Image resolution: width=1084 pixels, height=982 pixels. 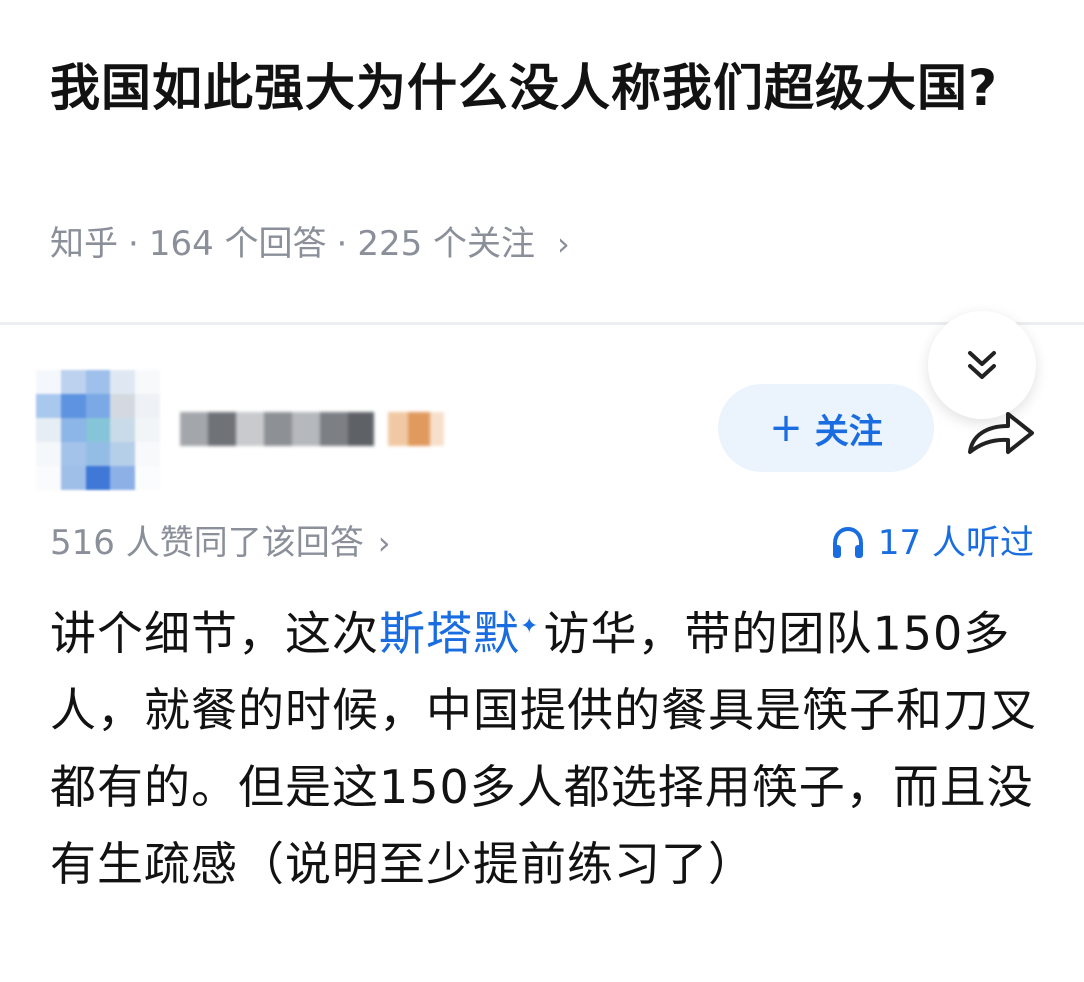 What do you see at coordinates (542, 323) in the screenshot?
I see `section-divider` at bounding box center [542, 323].